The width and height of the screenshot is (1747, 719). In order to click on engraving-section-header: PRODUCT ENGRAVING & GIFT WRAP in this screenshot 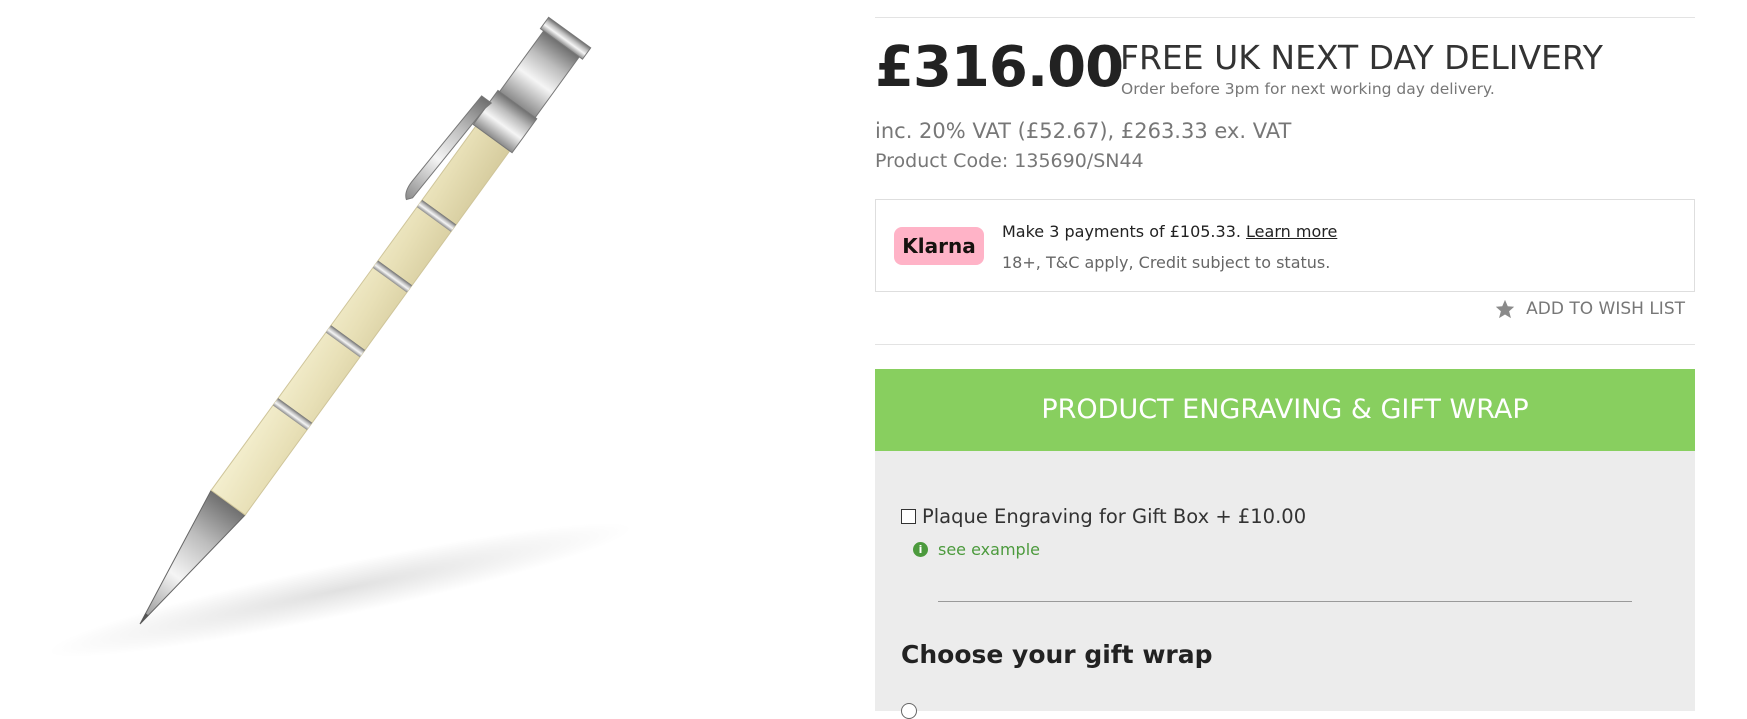, I will do `click(1285, 410)`.